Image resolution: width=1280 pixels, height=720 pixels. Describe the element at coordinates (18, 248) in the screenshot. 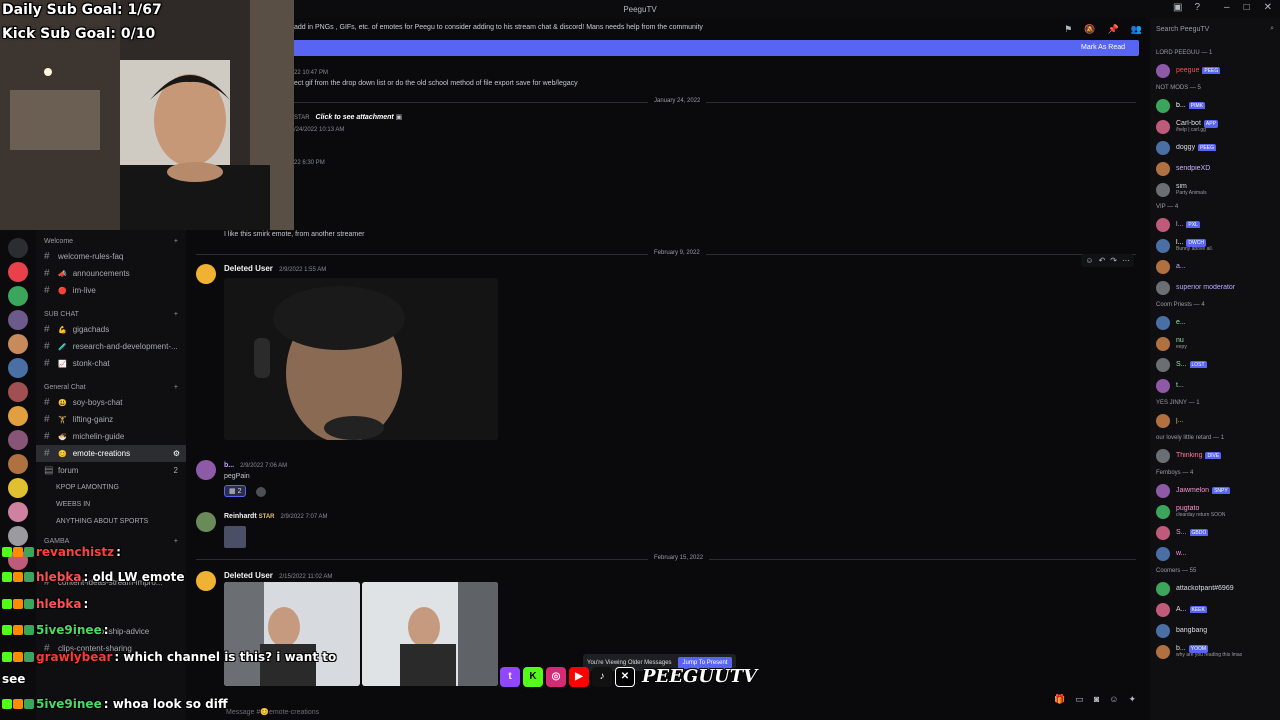

I see `dm-icon` at that location.